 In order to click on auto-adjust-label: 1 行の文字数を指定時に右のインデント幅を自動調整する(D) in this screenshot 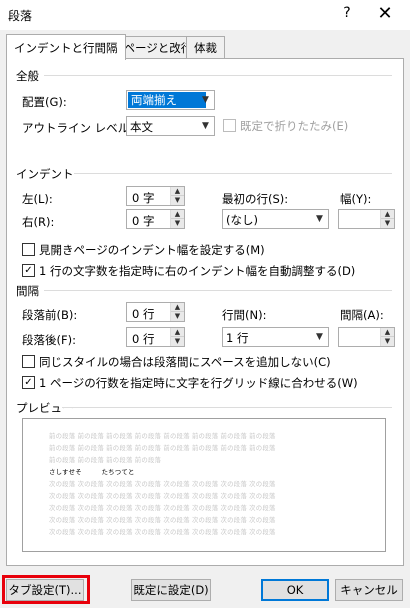, I will do `click(197, 271)`.